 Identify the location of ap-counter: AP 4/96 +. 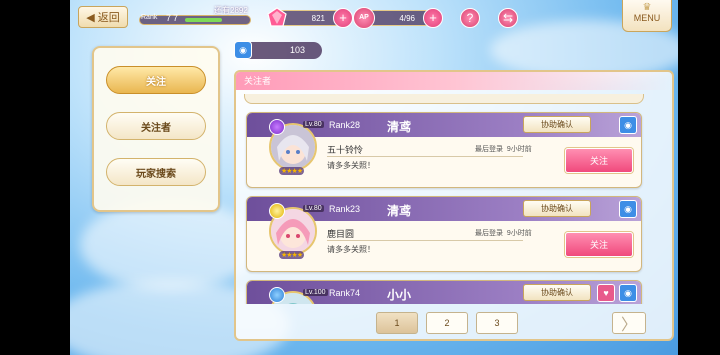
(398, 18).